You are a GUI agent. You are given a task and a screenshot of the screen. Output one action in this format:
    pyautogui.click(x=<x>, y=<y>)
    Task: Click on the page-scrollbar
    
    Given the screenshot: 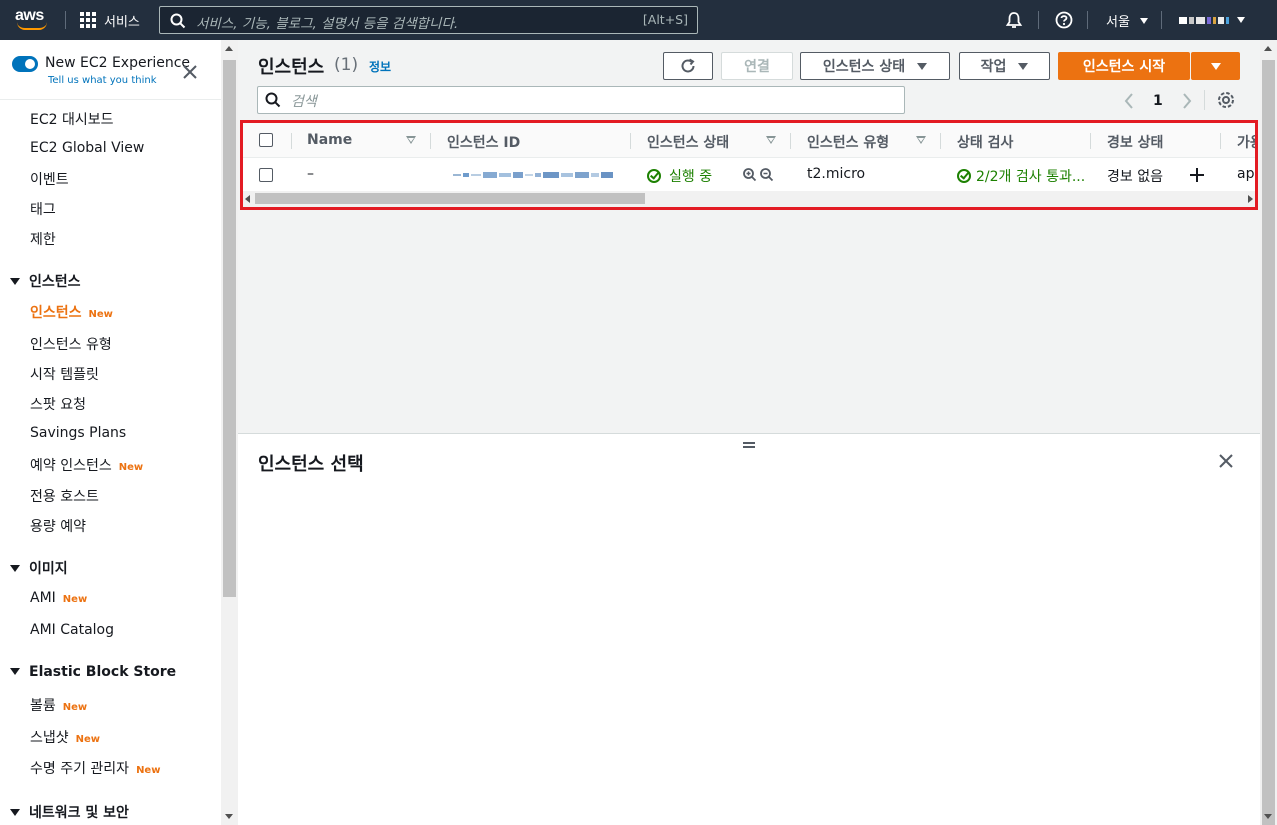 What is the action you would take?
    pyautogui.click(x=1268, y=432)
    